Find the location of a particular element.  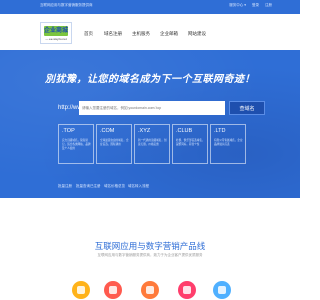

logo-mark: 企业商城 is located at coordinates (56, 31).